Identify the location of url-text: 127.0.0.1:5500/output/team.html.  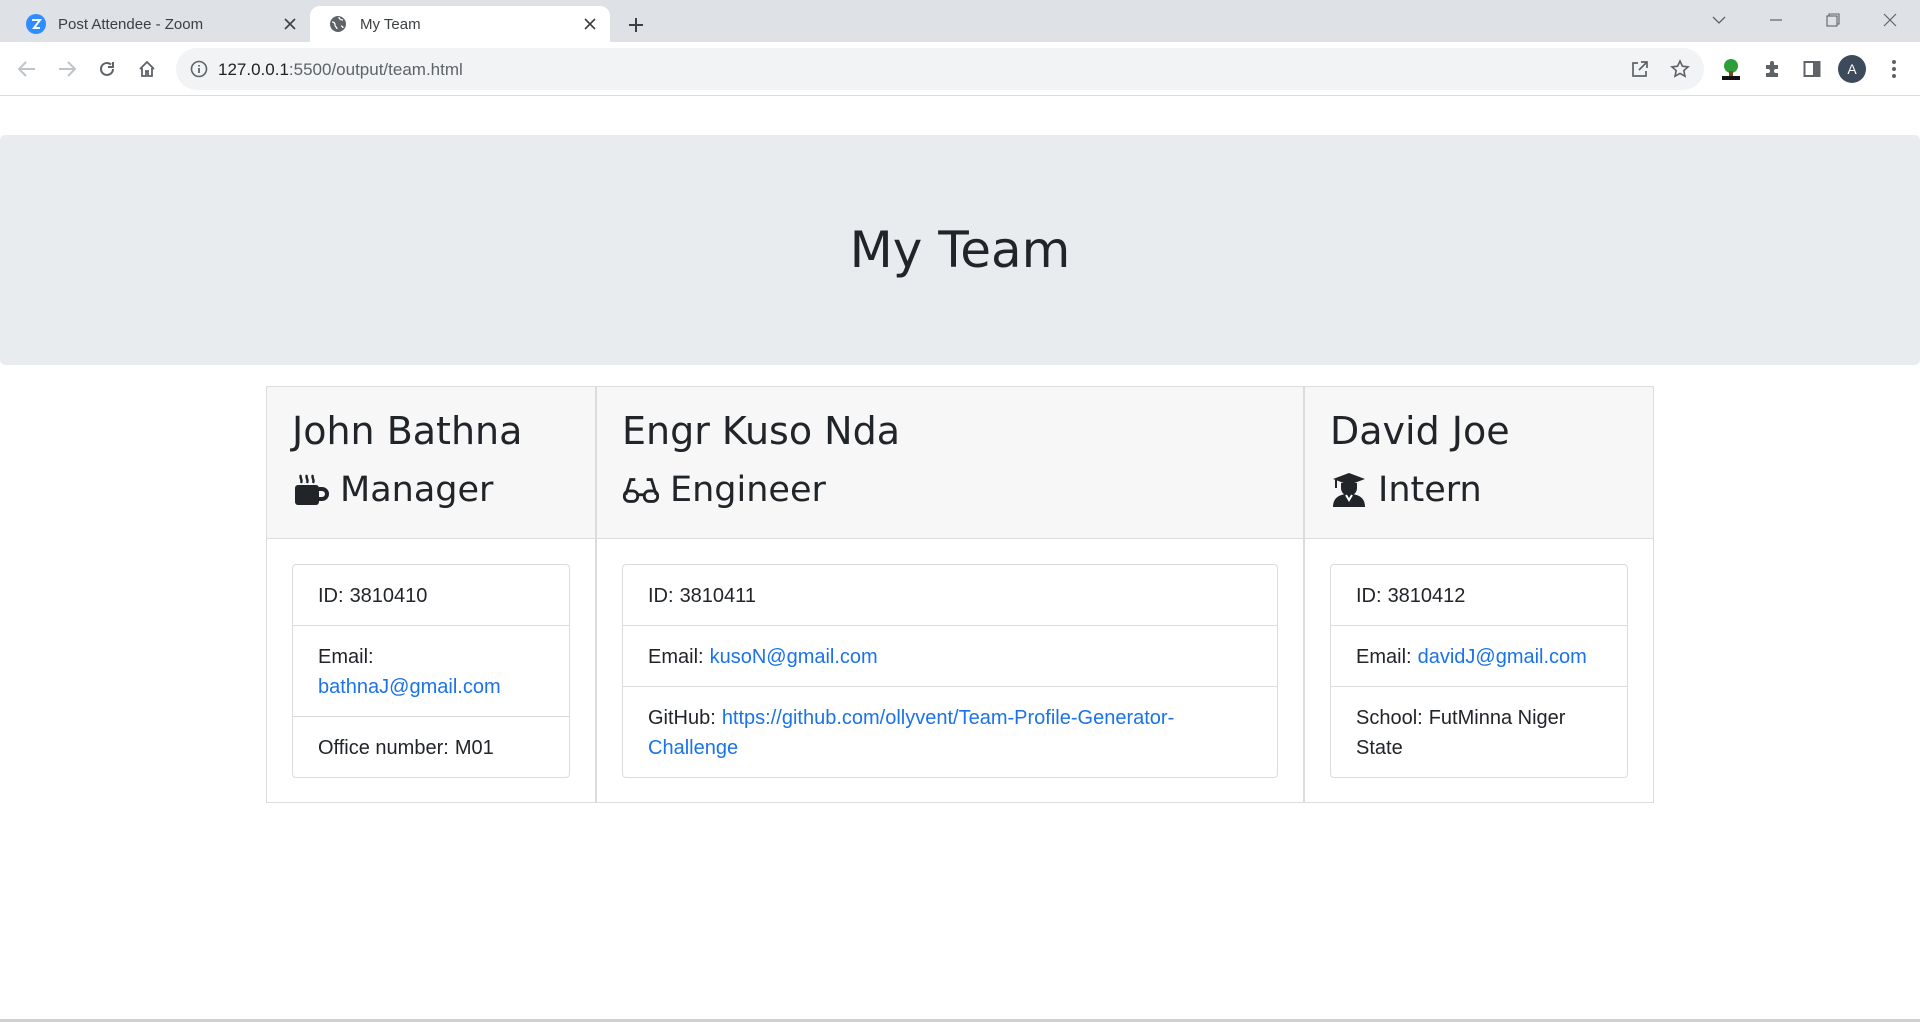
(340, 70).